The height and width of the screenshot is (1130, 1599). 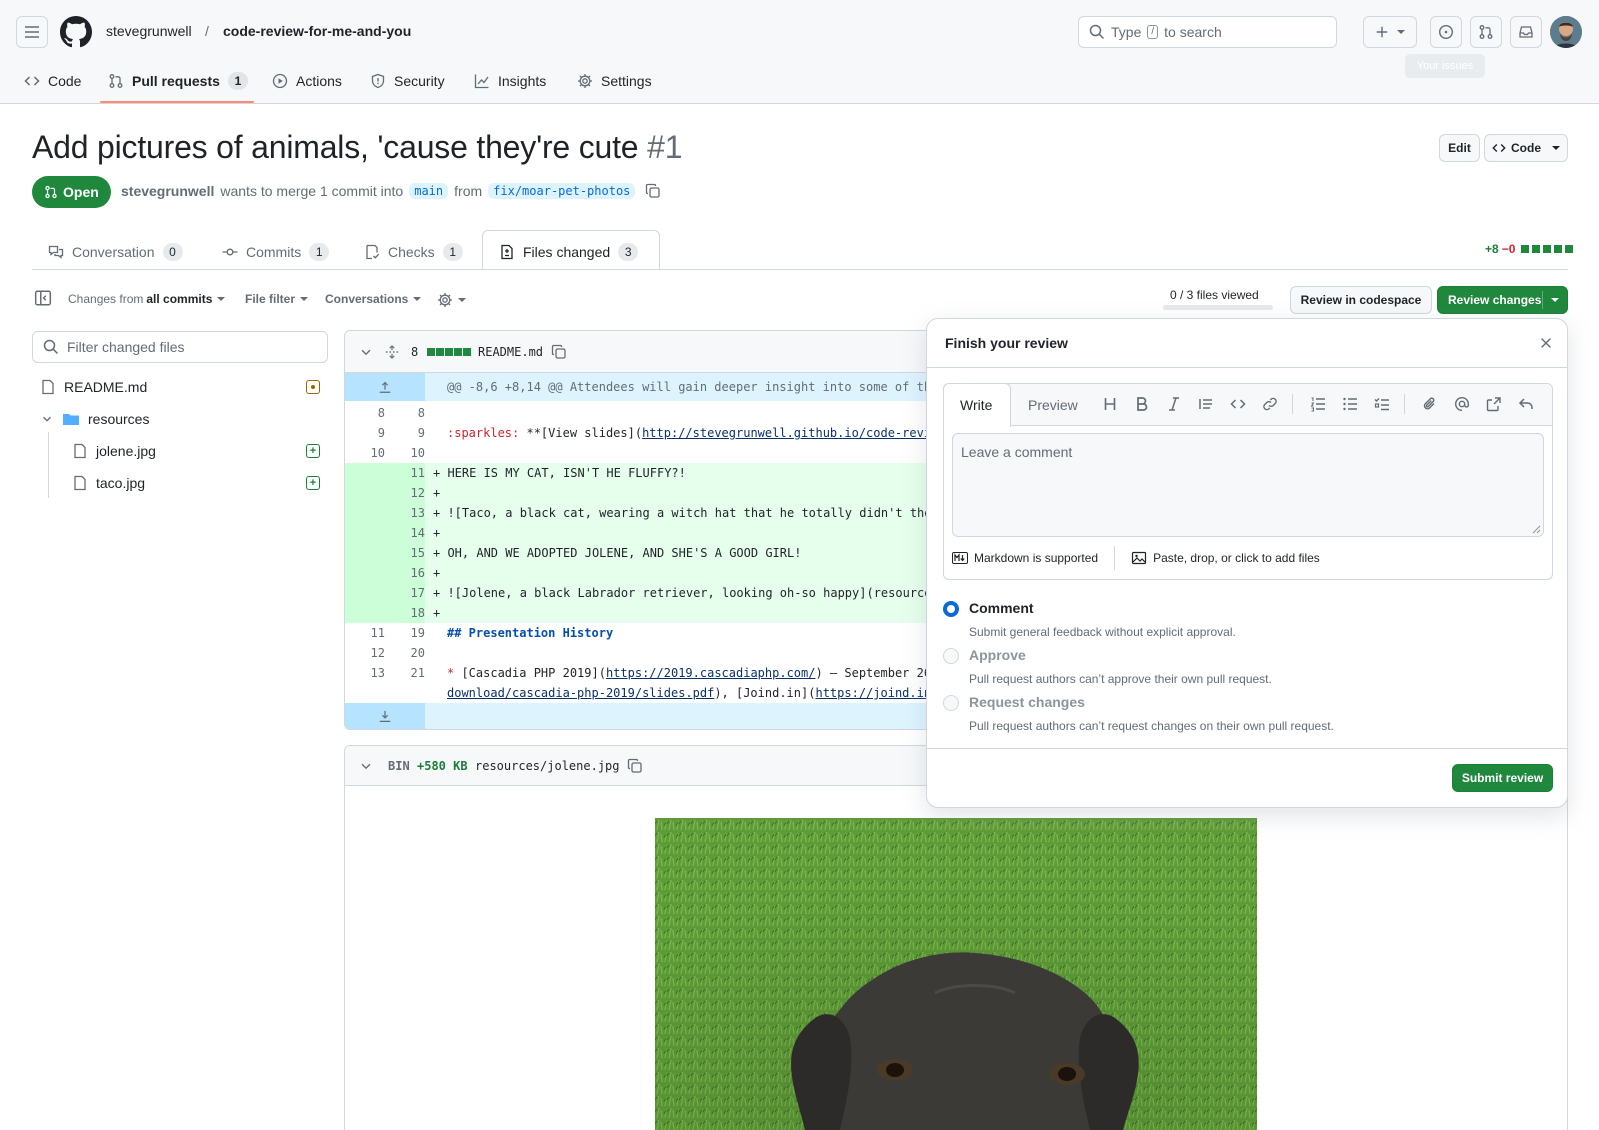 What do you see at coordinates (1382, 404) in the screenshot?
I see `task-list-icon` at bounding box center [1382, 404].